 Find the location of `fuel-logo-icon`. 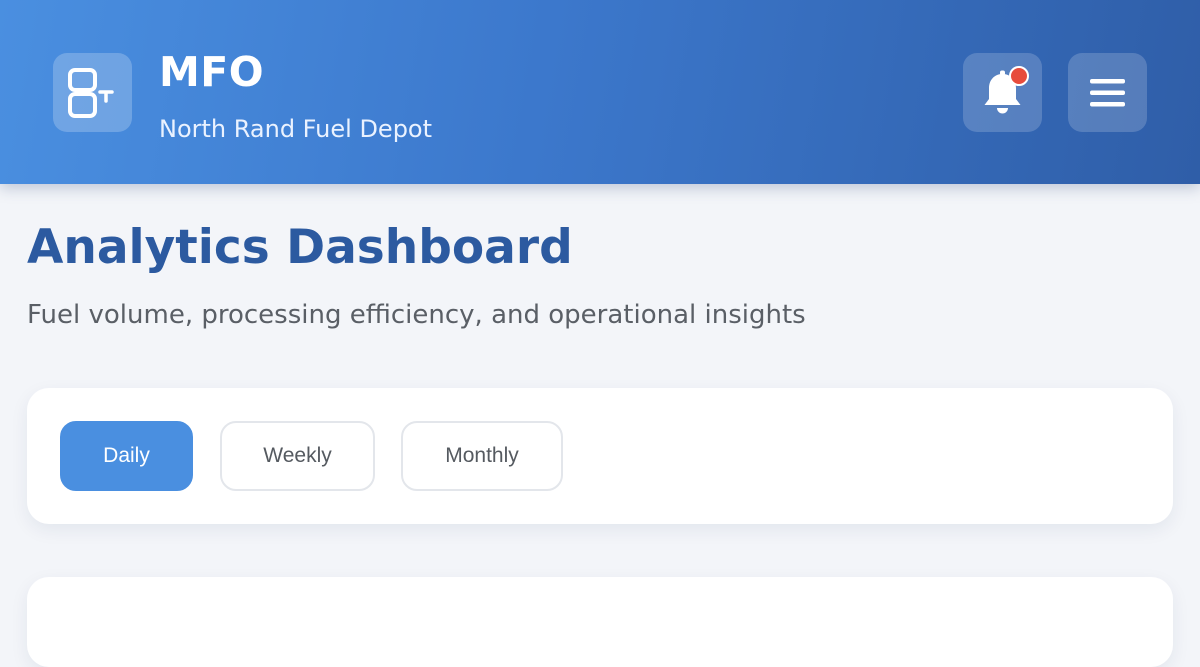

fuel-logo-icon is located at coordinates (92, 92).